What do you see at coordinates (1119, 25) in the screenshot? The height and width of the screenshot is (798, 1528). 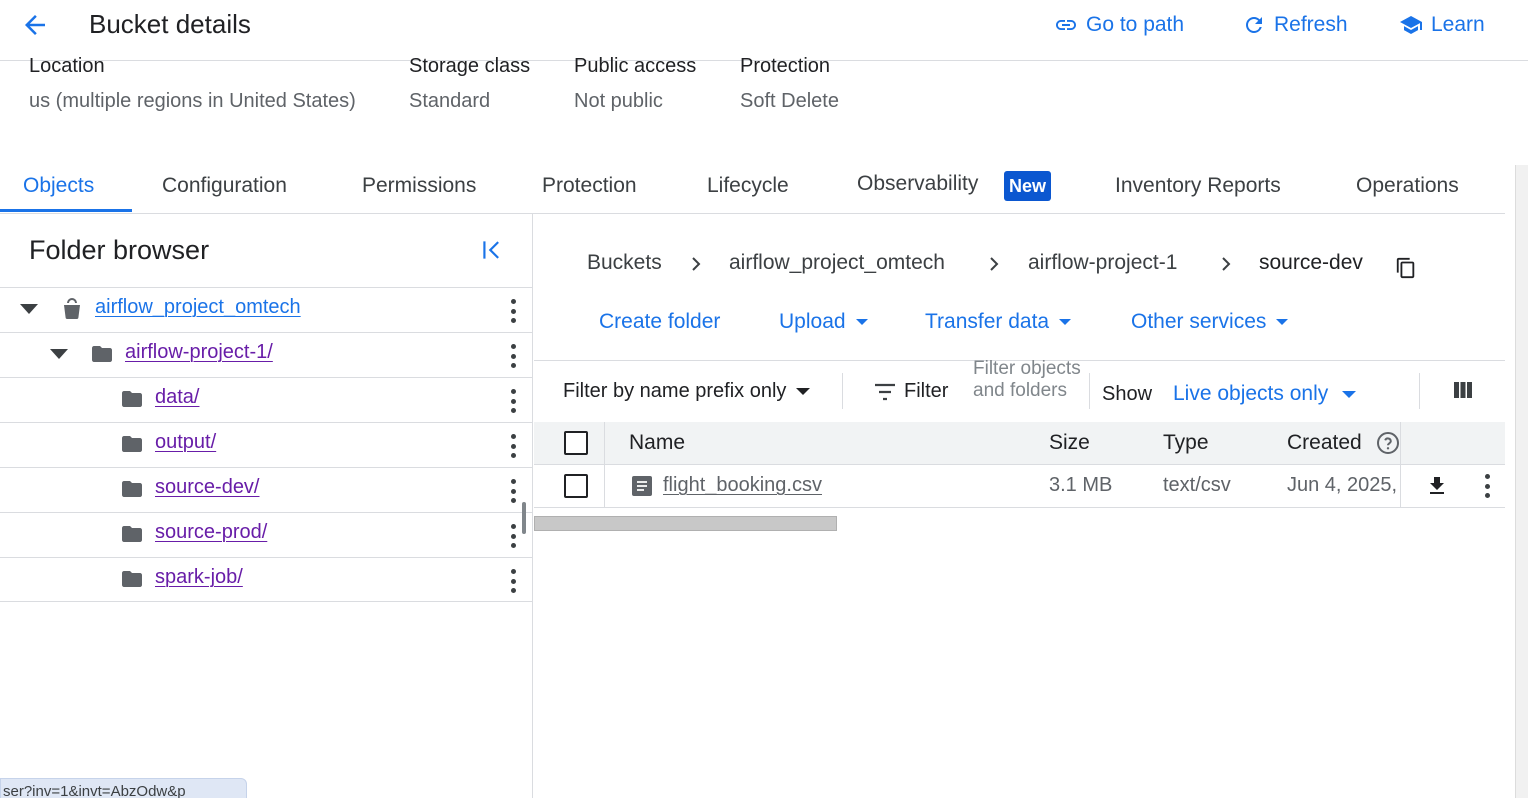 I see `go-to-path-button: Go to path` at bounding box center [1119, 25].